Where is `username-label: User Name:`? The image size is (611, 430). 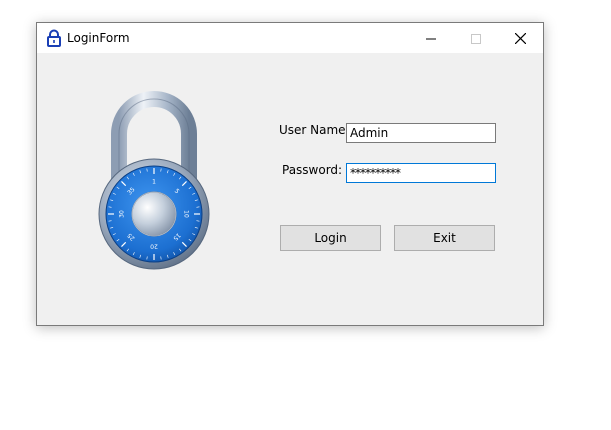
username-label: User Name: is located at coordinates (314, 130).